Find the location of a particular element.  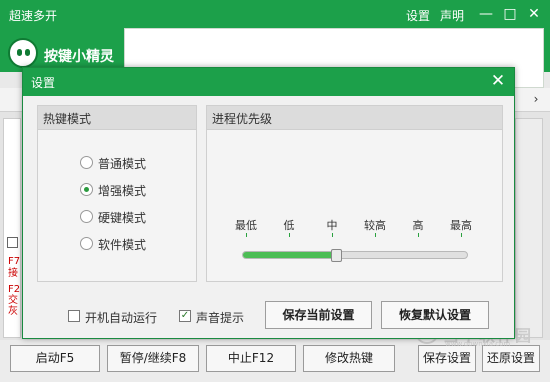

minimize-icon: — is located at coordinates (486, 14).